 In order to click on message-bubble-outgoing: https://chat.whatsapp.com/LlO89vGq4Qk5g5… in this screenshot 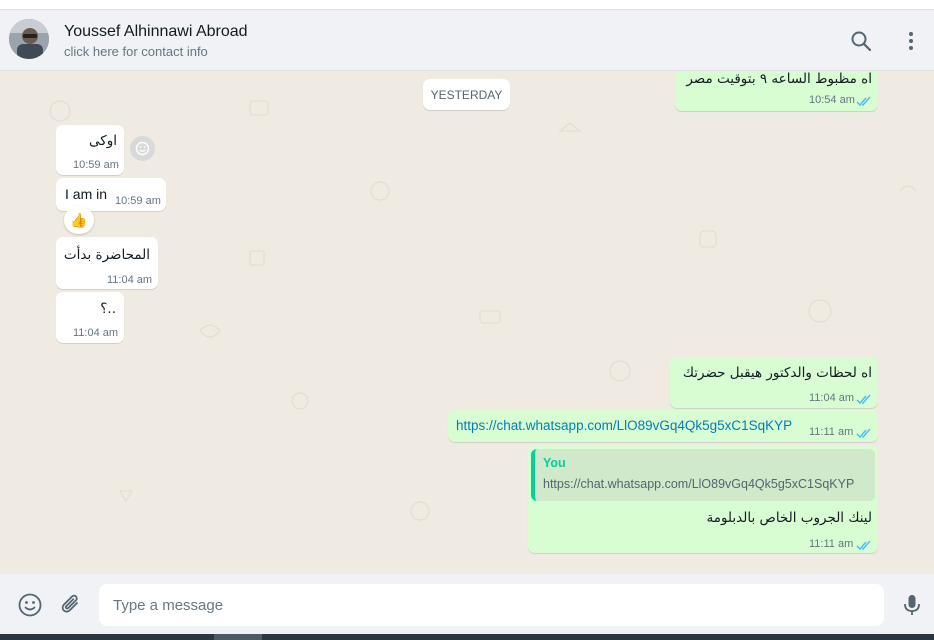, I will do `click(663, 426)`.